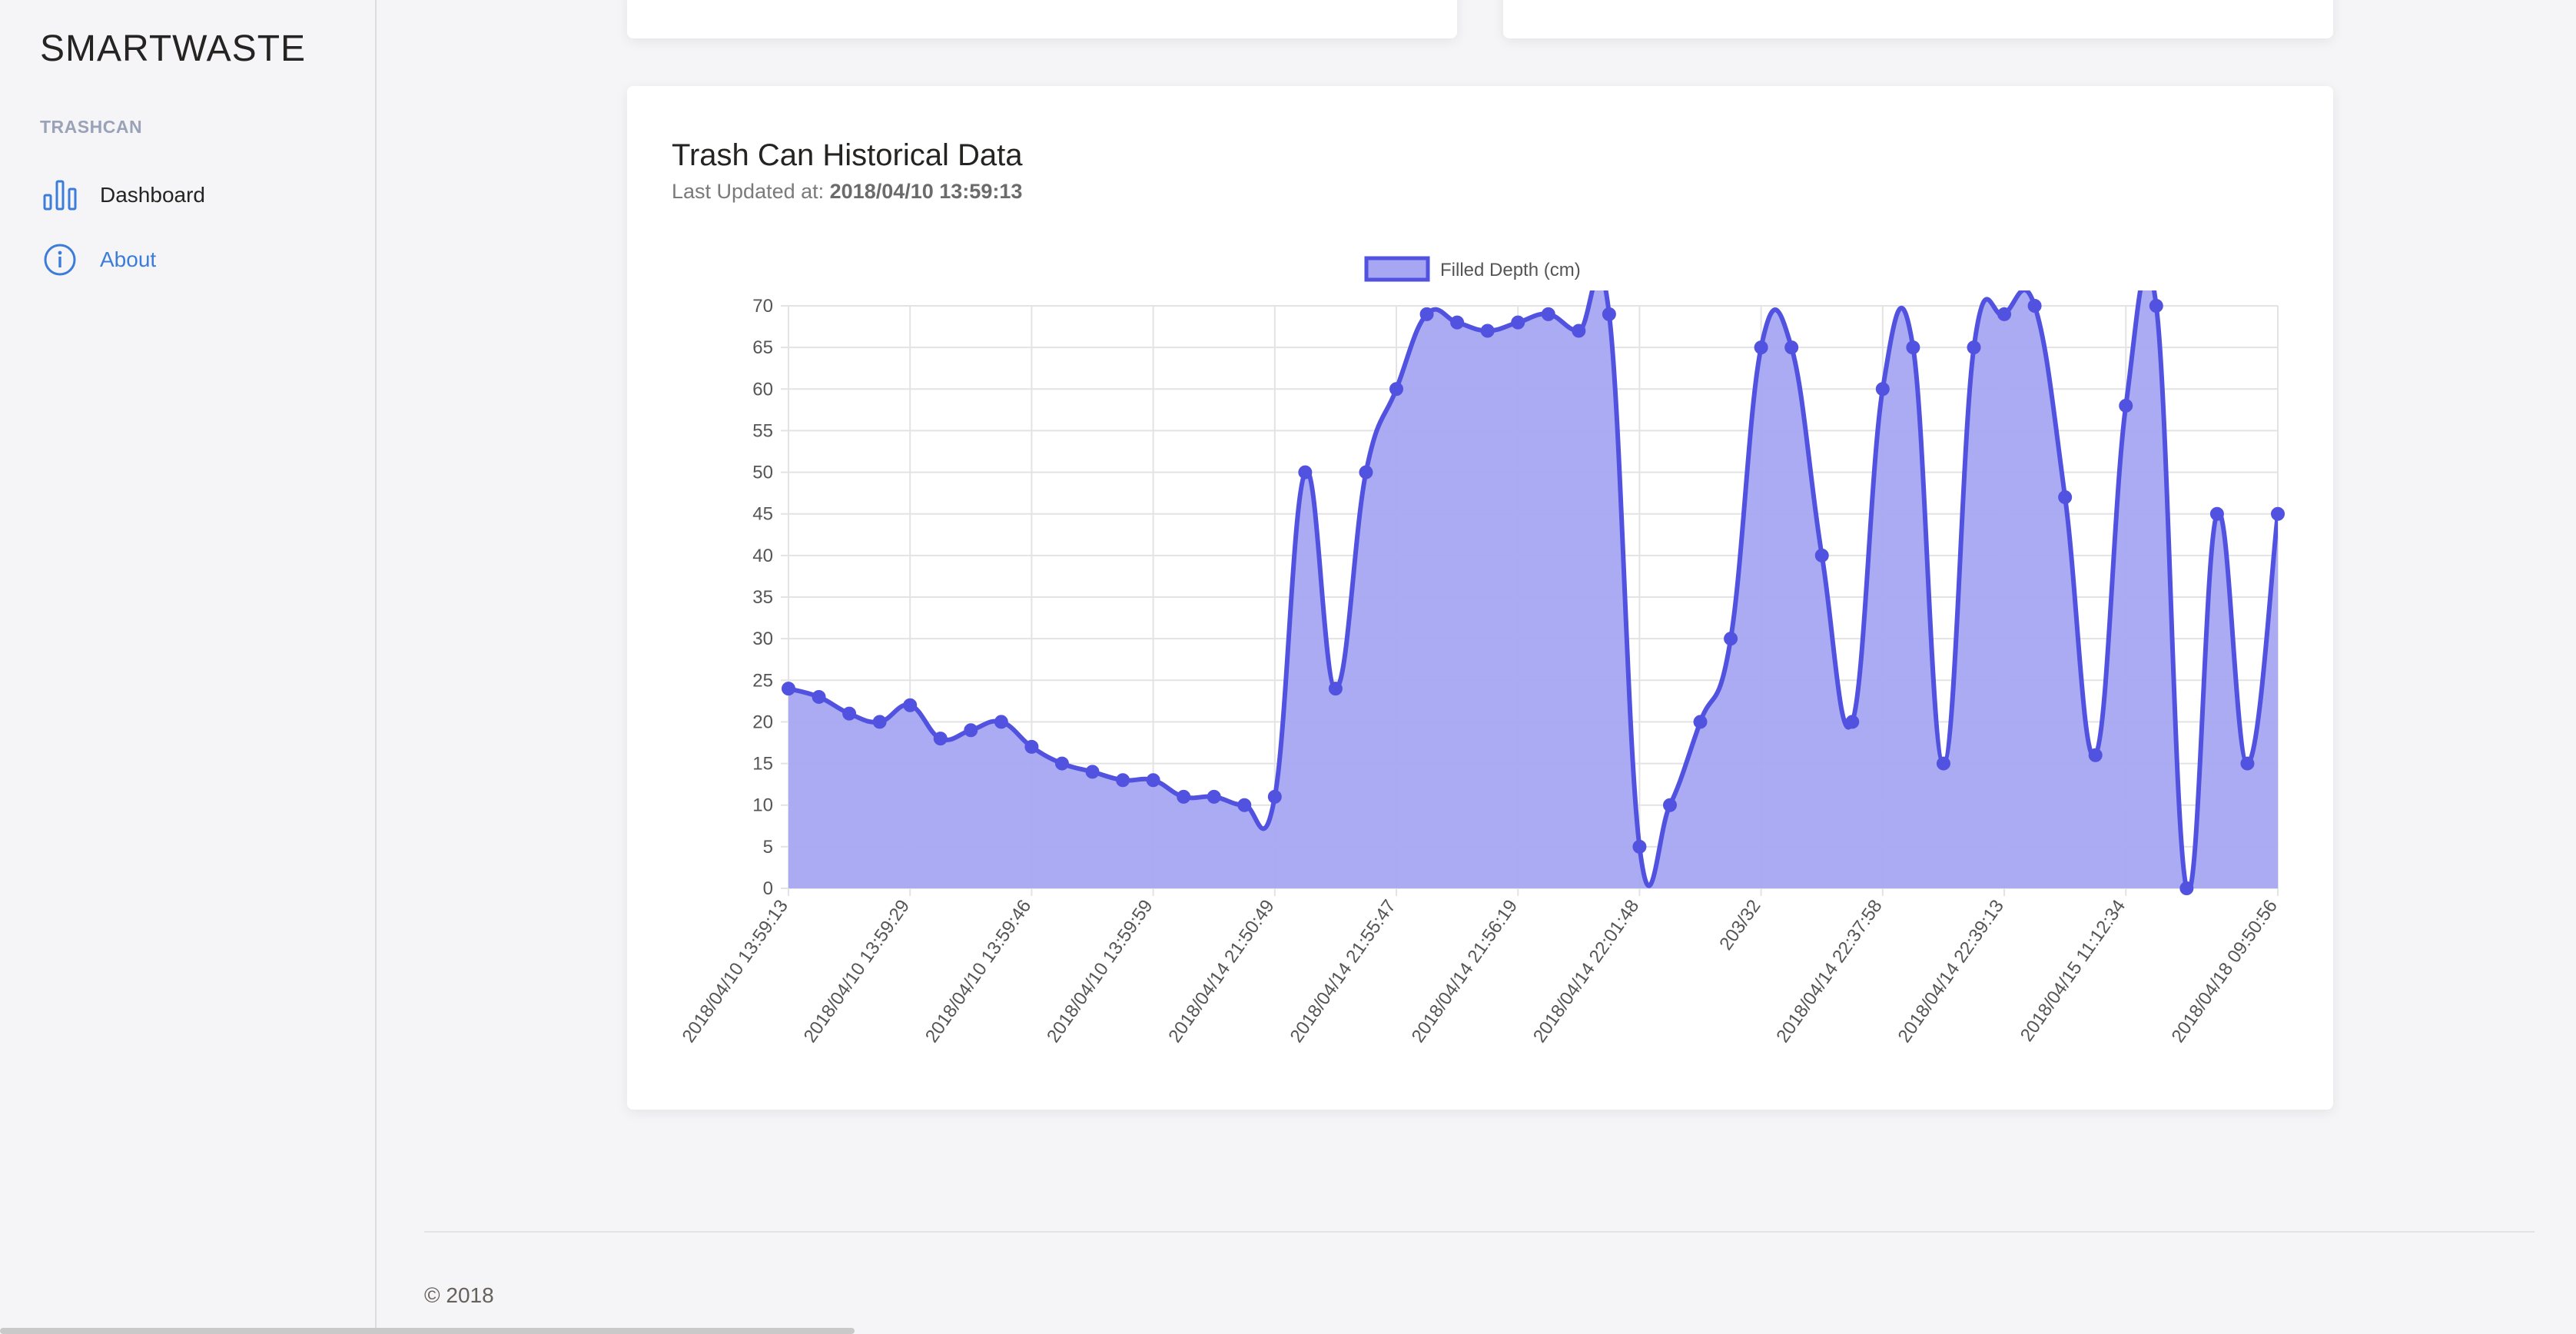 This screenshot has height=1334, width=2576. Describe the element at coordinates (762, 764) in the screenshot. I see `y-tick-label: 15` at that location.